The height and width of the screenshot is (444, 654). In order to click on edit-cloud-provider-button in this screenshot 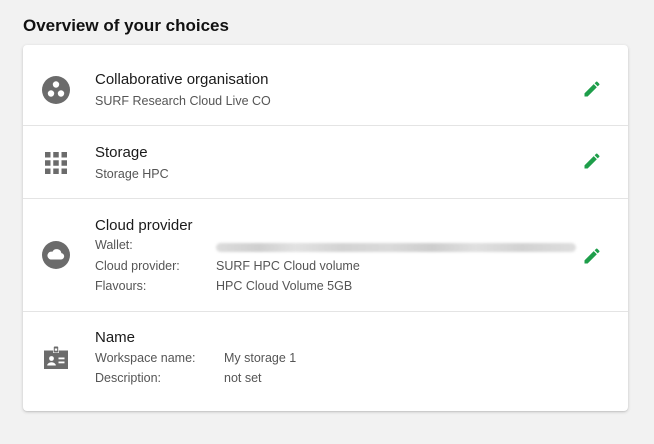, I will do `click(592, 256)`.